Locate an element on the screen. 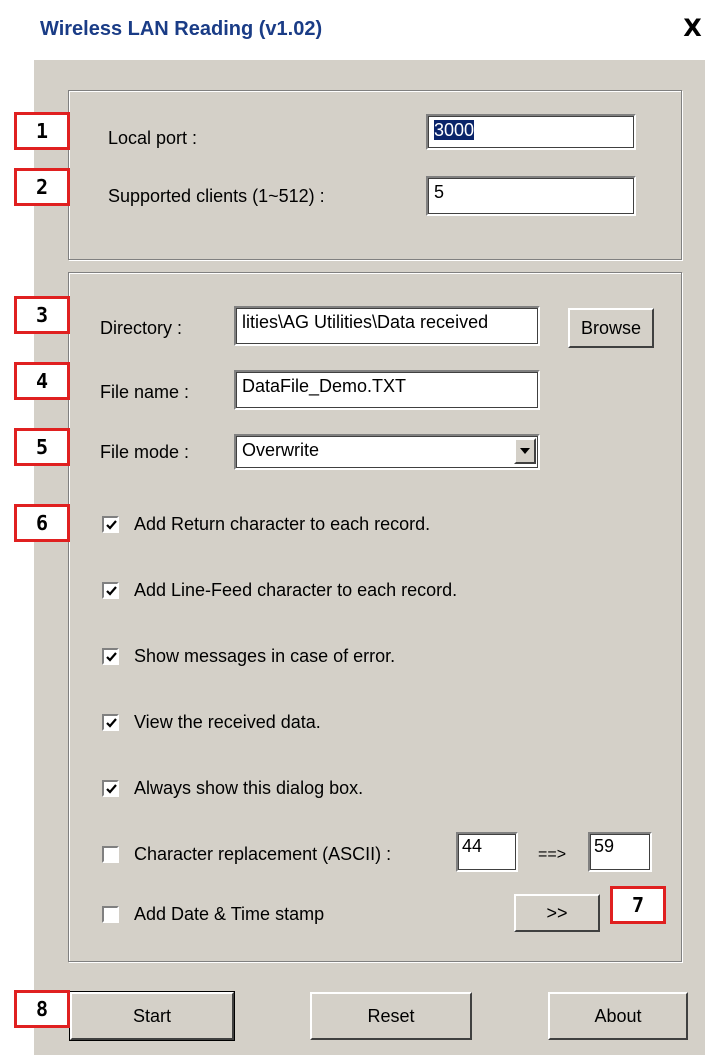 The height and width of the screenshot is (1055, 705). checkbox-date-time is located at coordinates (110, 914).